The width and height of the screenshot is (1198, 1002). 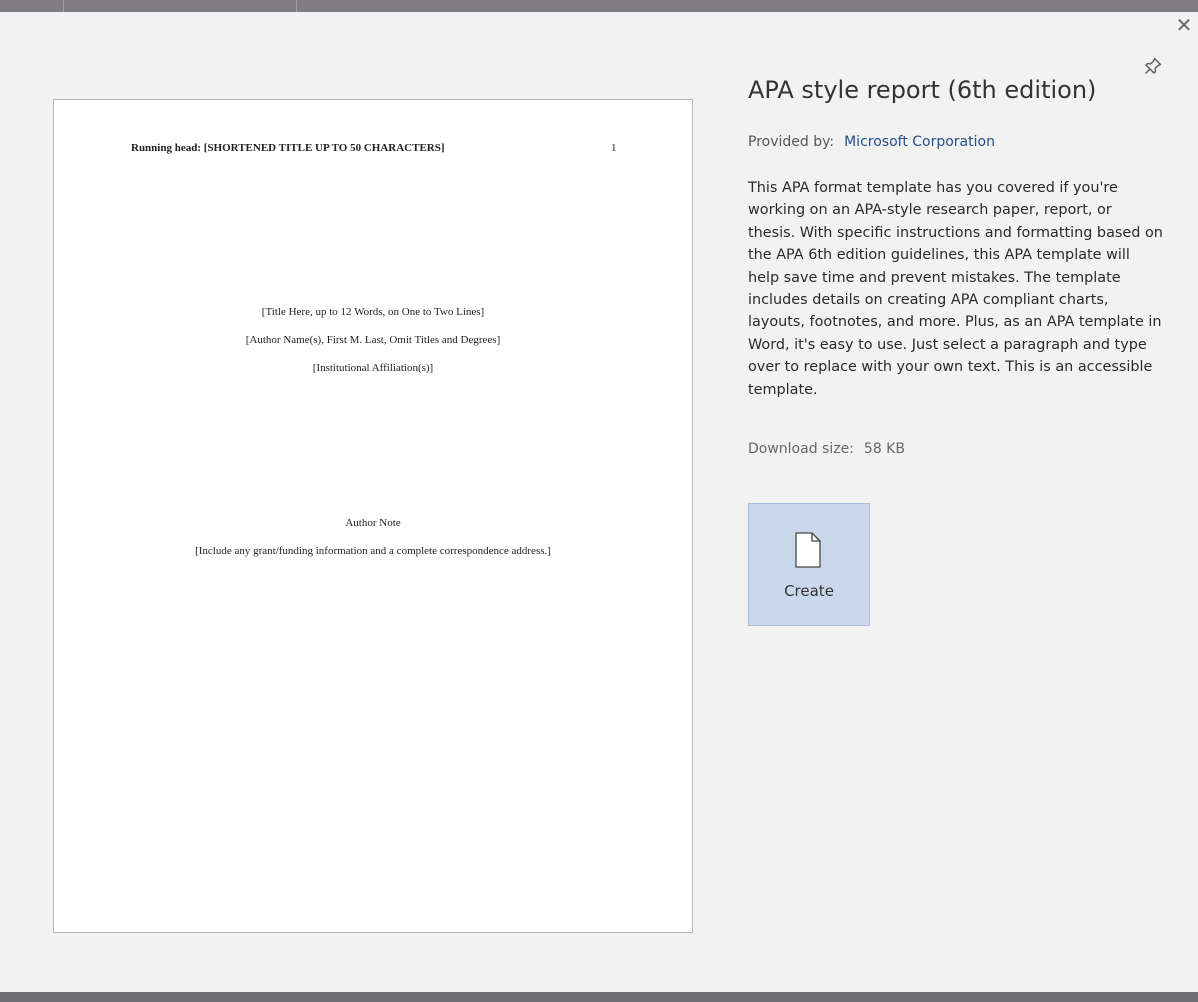 I want to click on provided-by: Provided by: Microsoft Corporation, so click(x=871, y=142).